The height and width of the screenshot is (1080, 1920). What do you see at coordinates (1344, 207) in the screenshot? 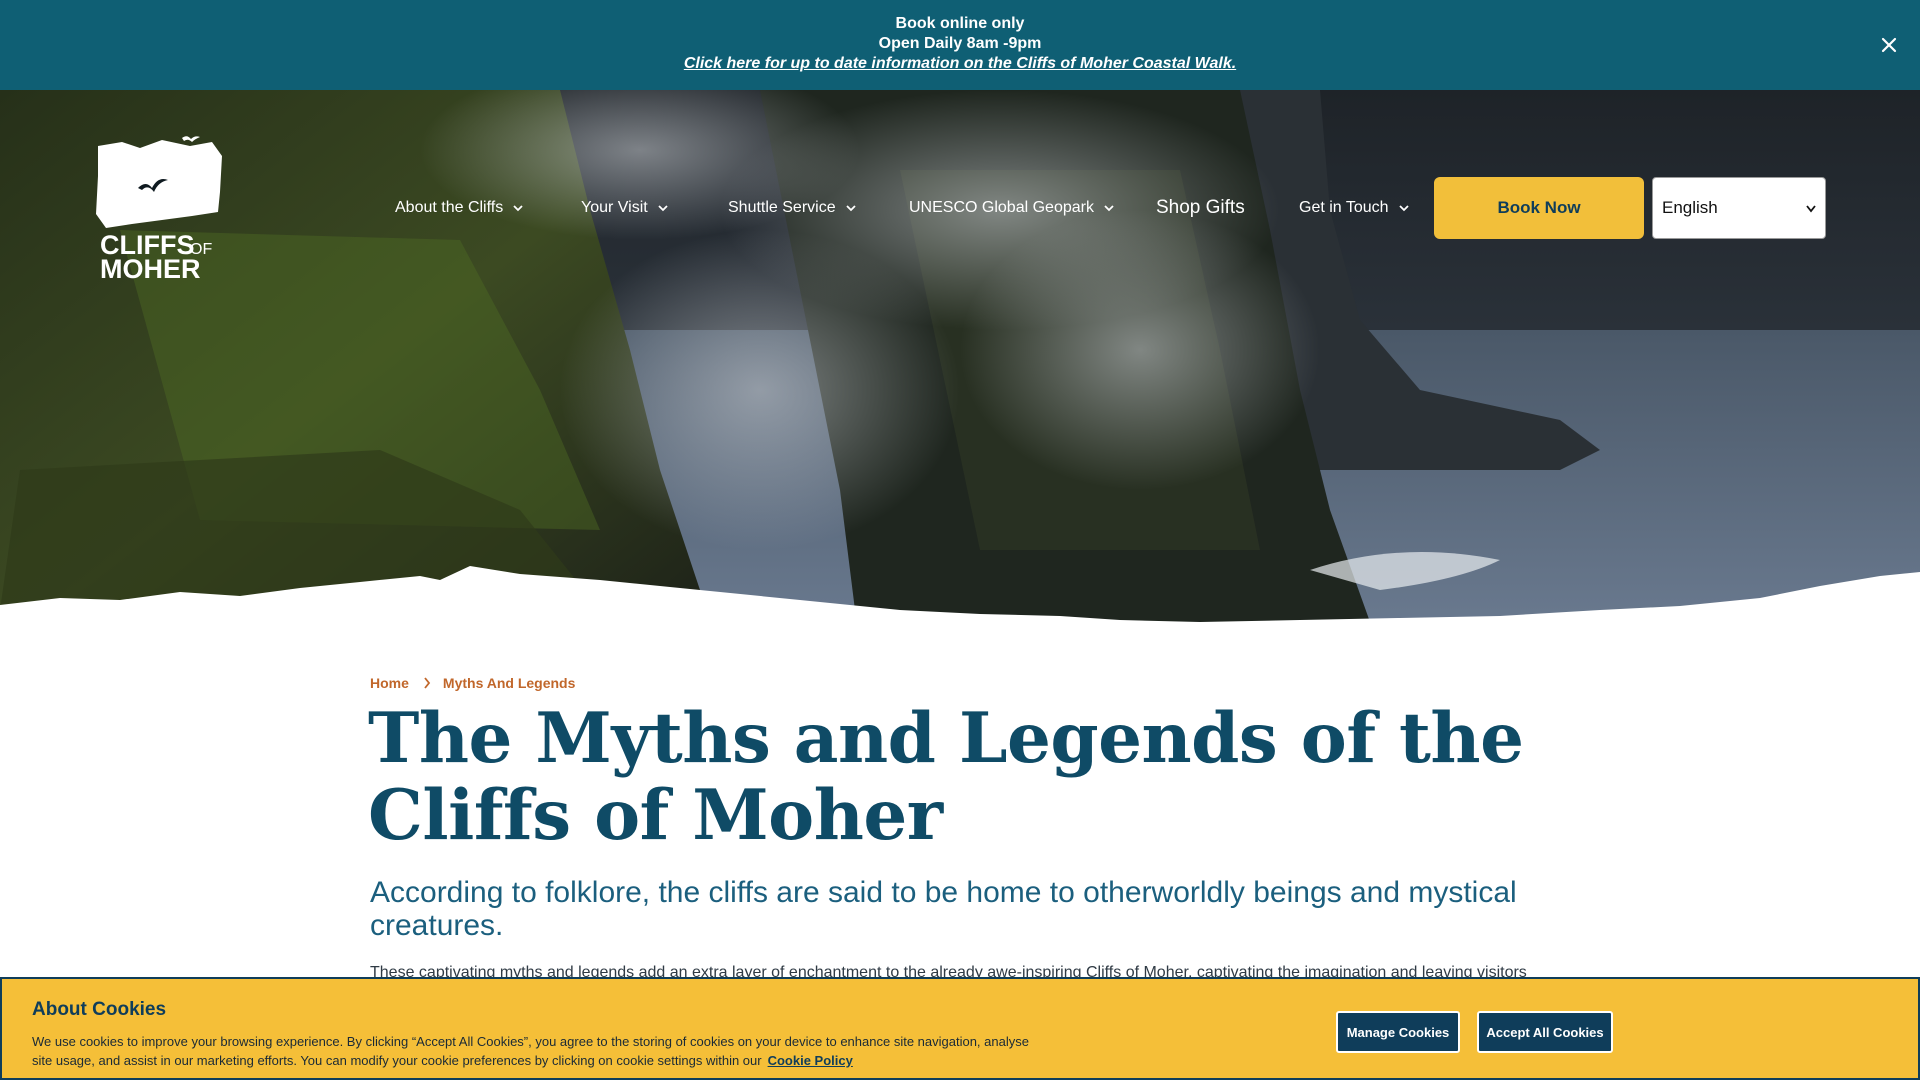
I see `nav-label: Get in Touch` at bounding box center [1344, 207].